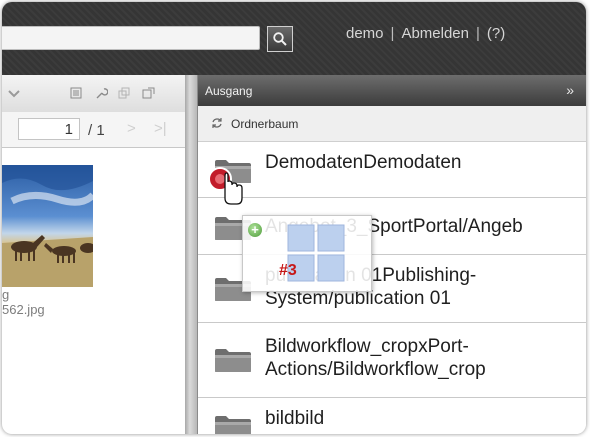 The height and width of the screenshot is (437, 590). What do you see at coordinates (295, 418) in the screenshot?
I see `folder-name: bildbild` at bounding box center [295, 418].